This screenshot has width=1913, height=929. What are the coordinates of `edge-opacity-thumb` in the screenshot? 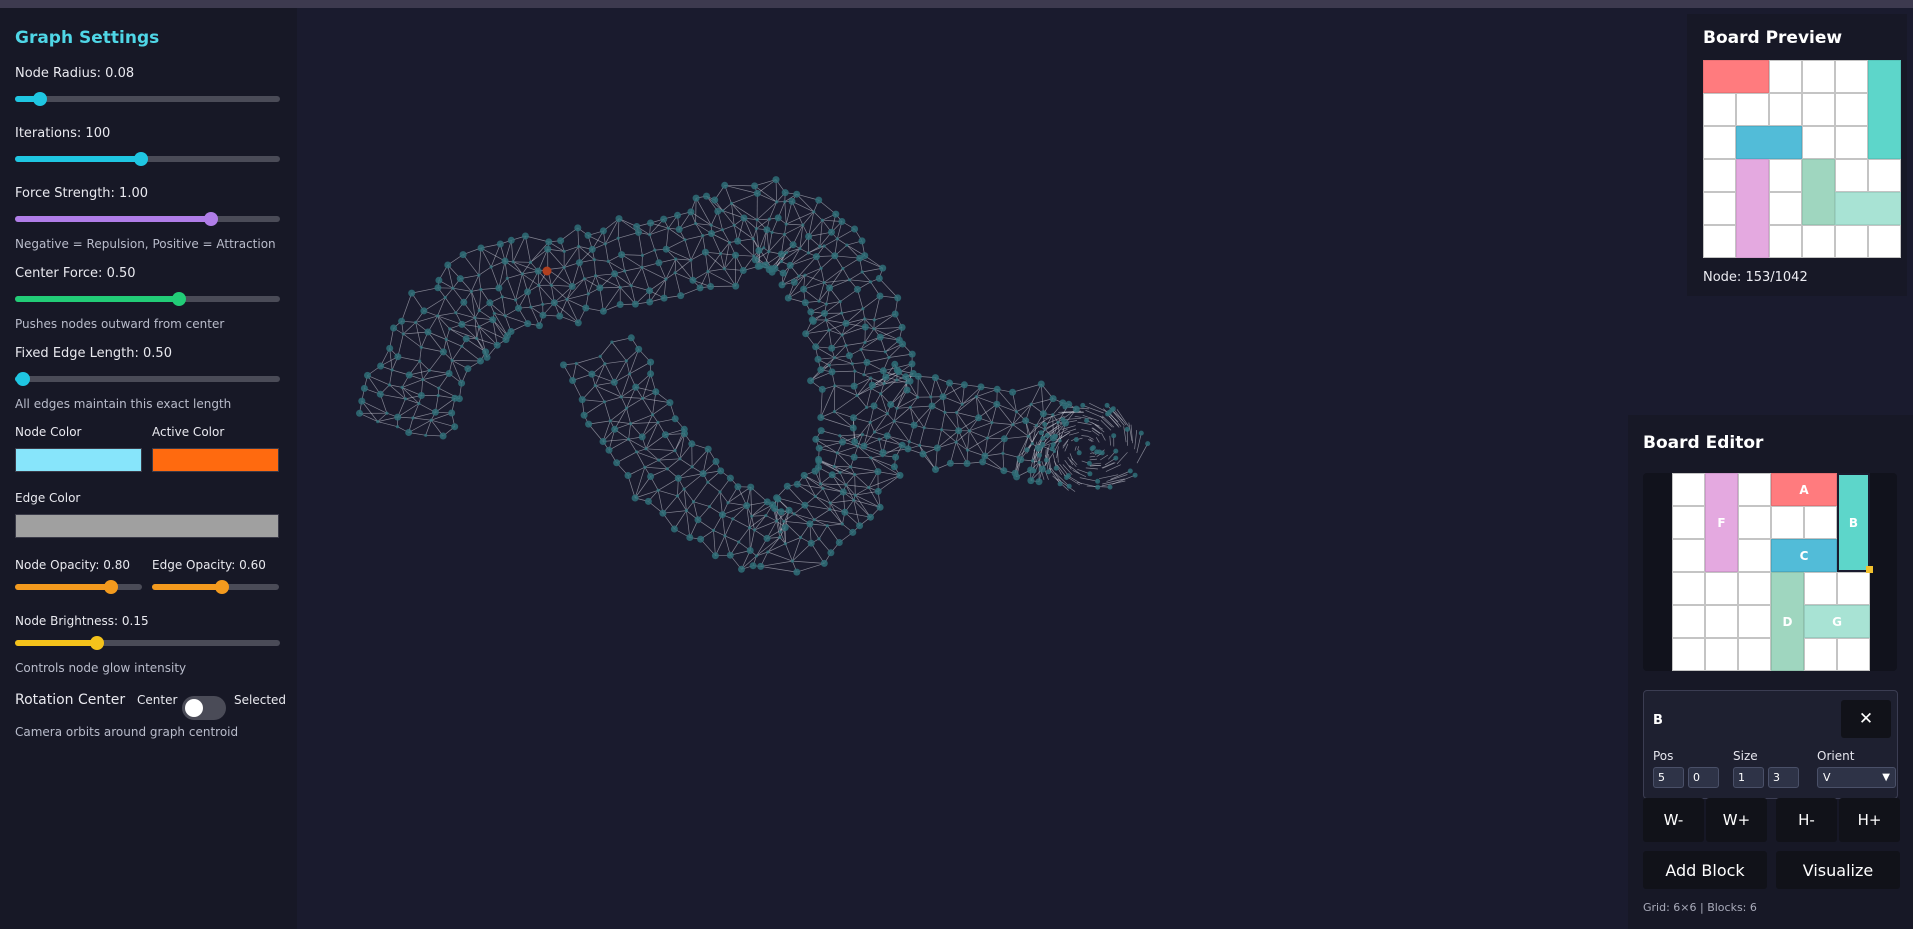 It's located at (222, 587).